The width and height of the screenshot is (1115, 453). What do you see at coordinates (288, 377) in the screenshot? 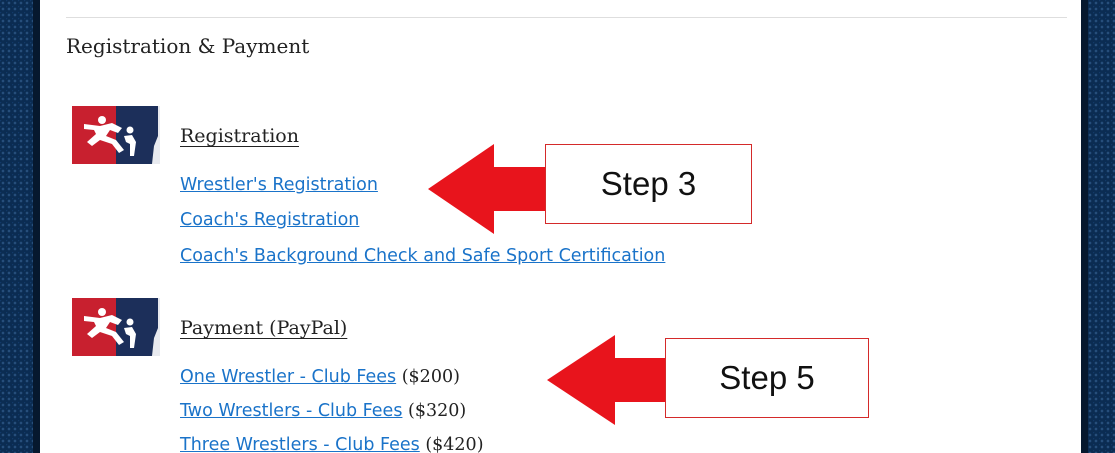
I see `one-wrestler-fees-link: One Wrestler - Club Fees` at bounding box center [288, 377].